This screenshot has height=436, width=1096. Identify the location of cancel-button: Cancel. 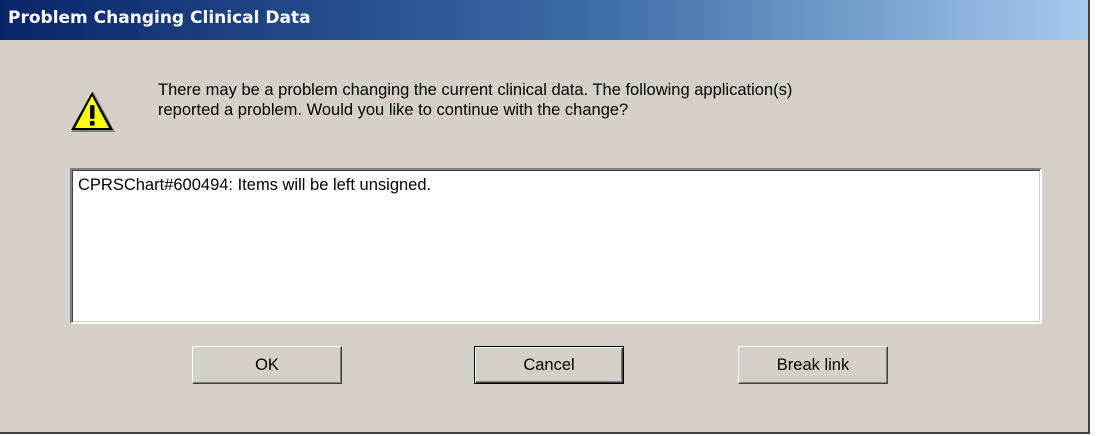
(549, 365).